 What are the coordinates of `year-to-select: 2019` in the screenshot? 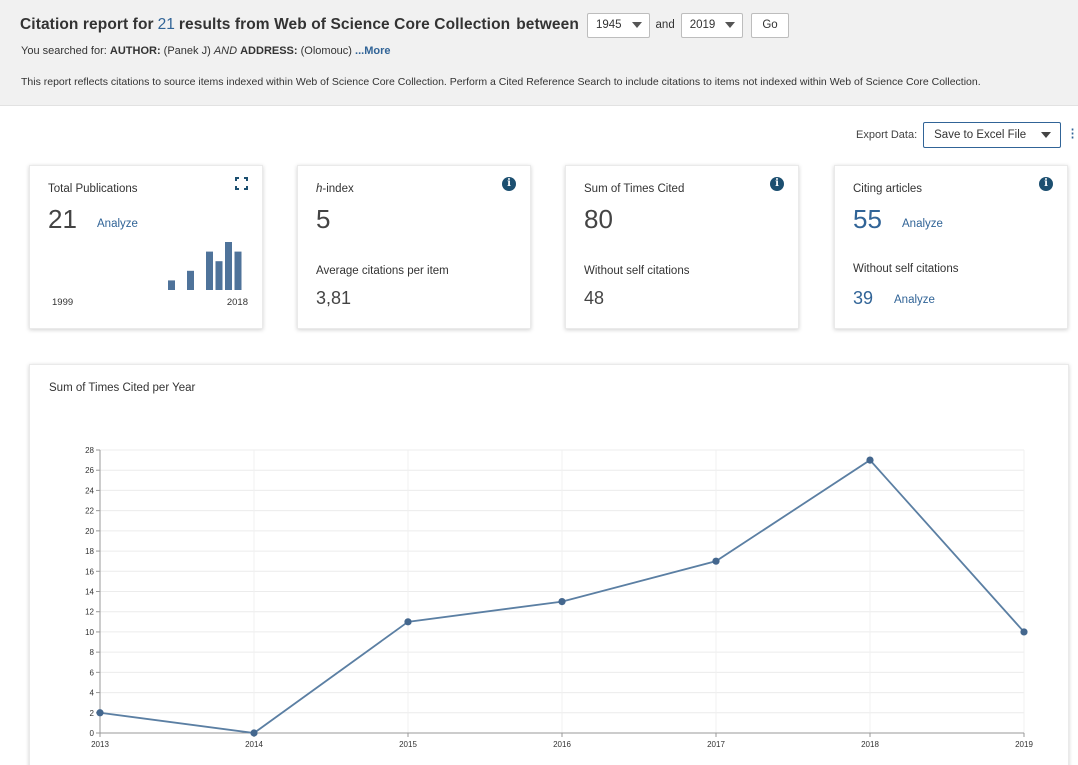 It's located at (712, 25).